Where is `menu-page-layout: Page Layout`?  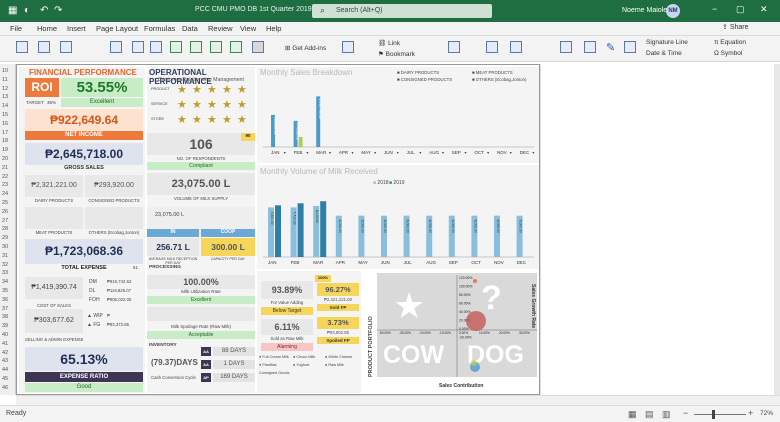 menu-page-layout: Page Layout is located at coordinates (117, 28).